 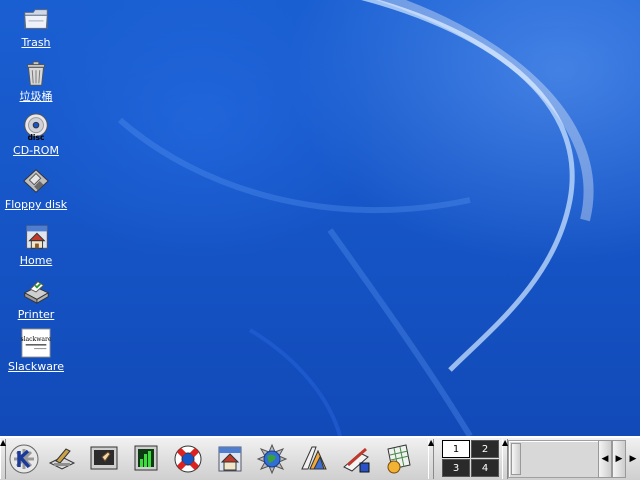 I want to click on desktop-icon-floppy: Floppy disk, so click(x=36, y=188).